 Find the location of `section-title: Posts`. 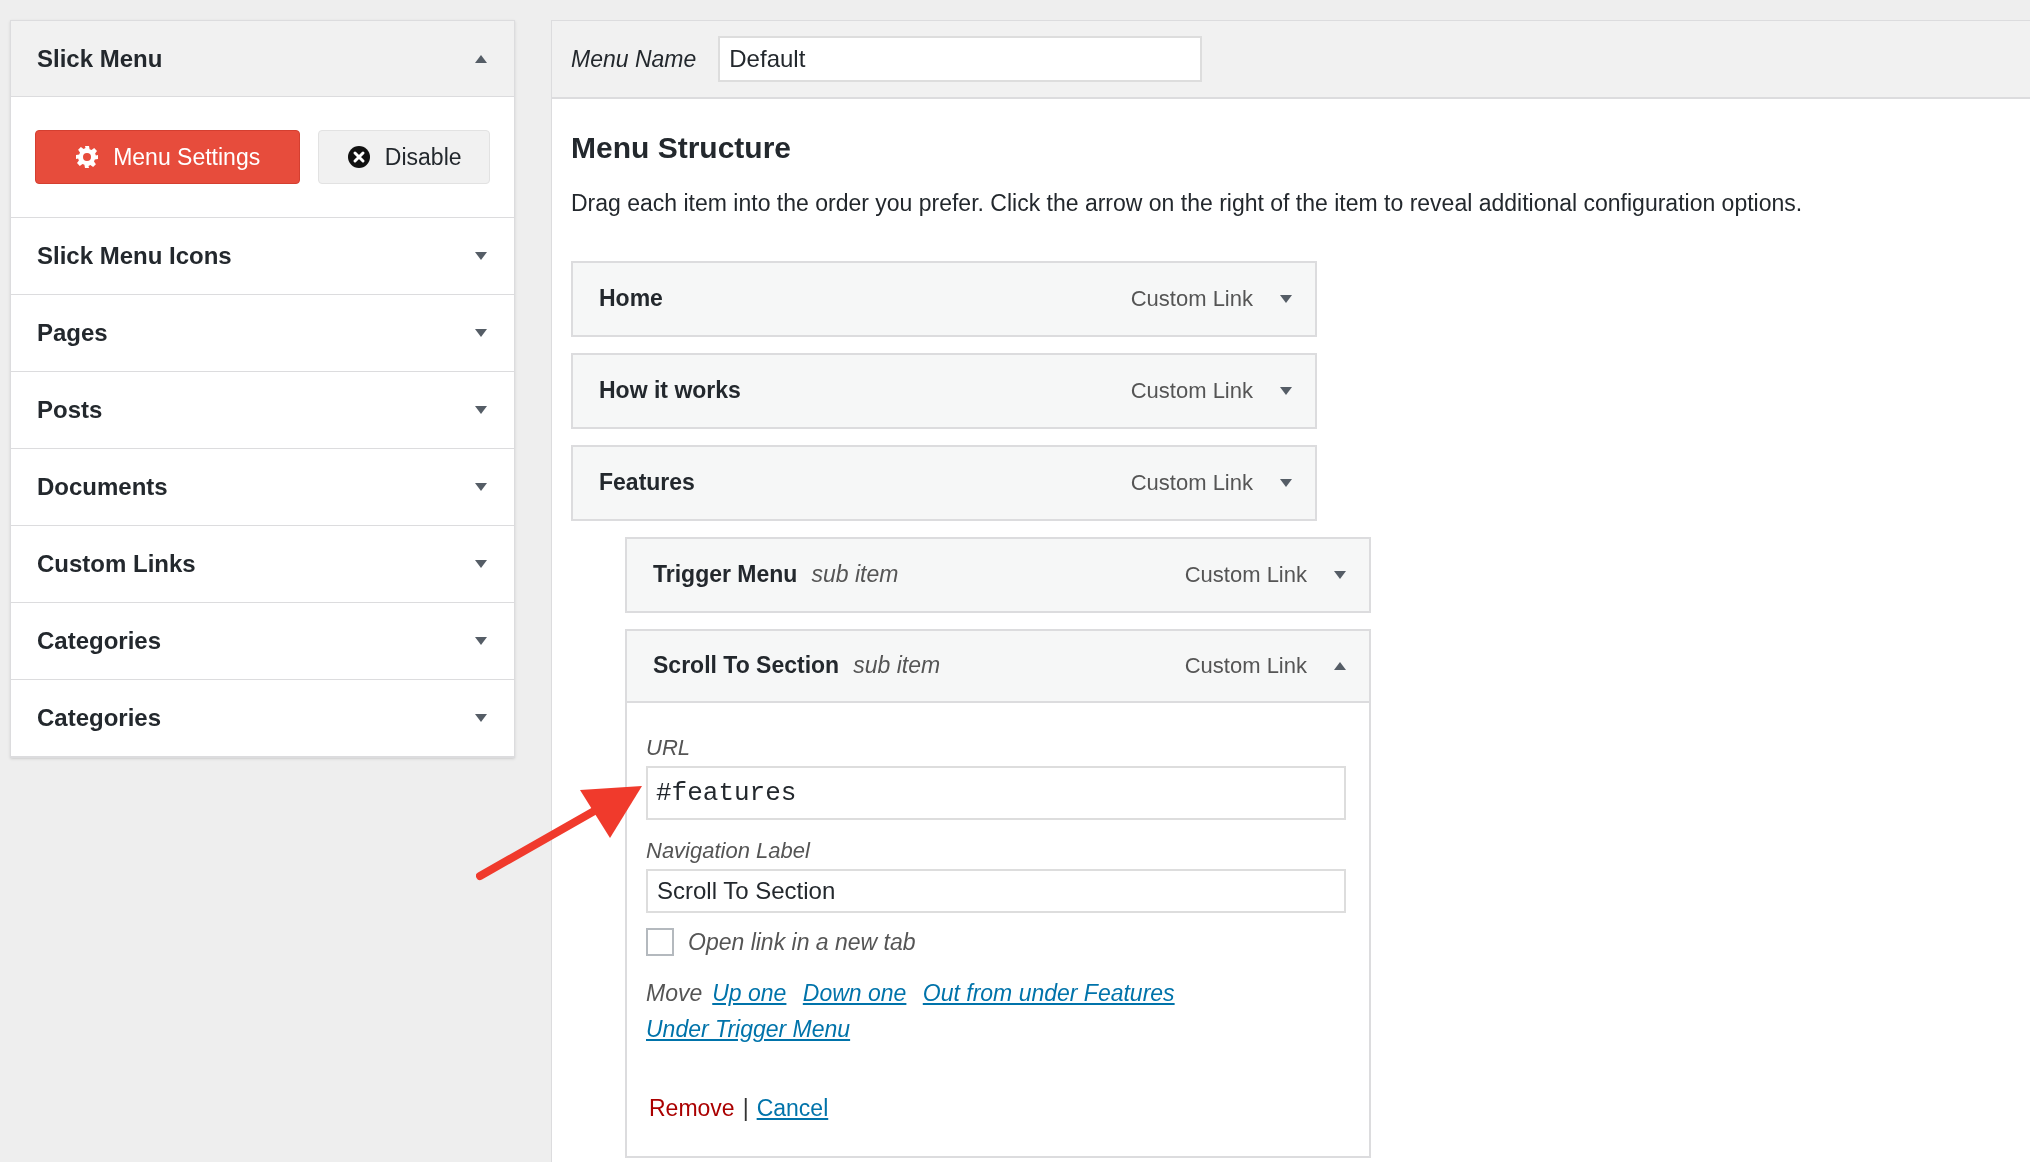

section-title: Posts is located at coordinates (70, 410).